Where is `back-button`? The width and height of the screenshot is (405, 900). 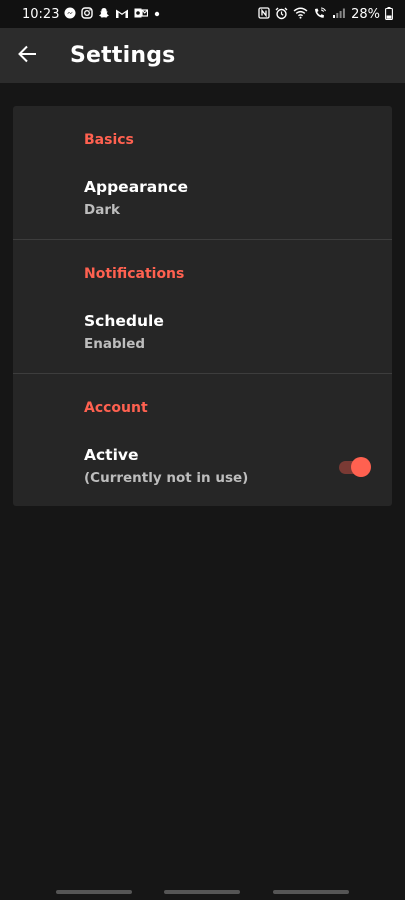 back-button is located at coordinates (28, 55).